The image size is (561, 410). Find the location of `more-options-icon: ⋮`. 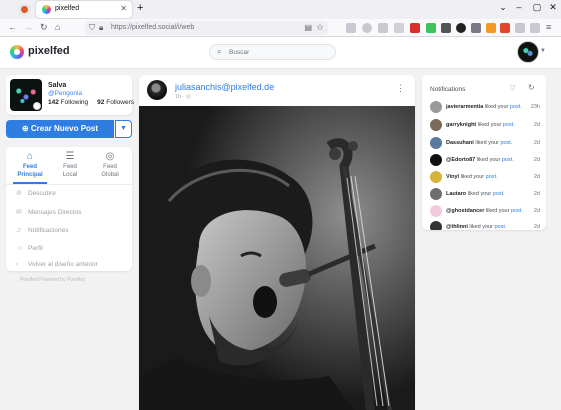

more-options-icon: ⋮ is located at coordinates (400, 88).